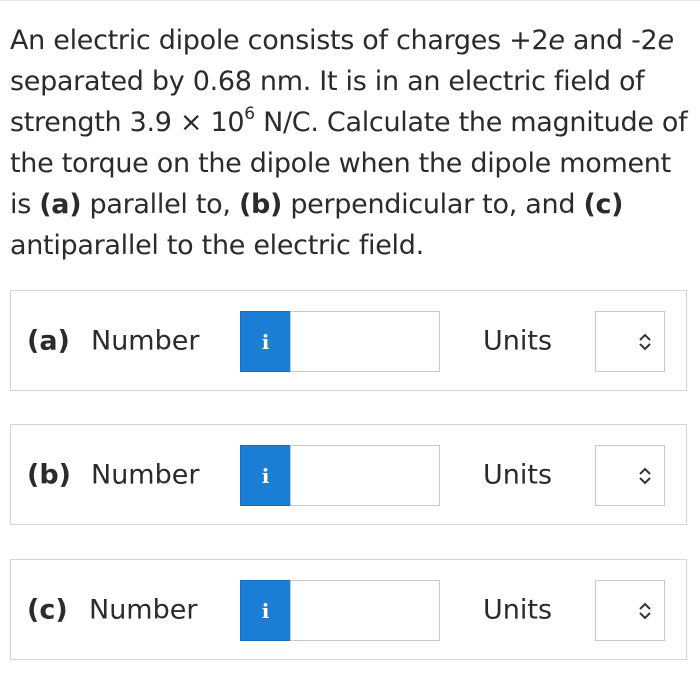  Describe the element at coordinates (630, 610) in the screenshot. I see `units-select-c` at that location.